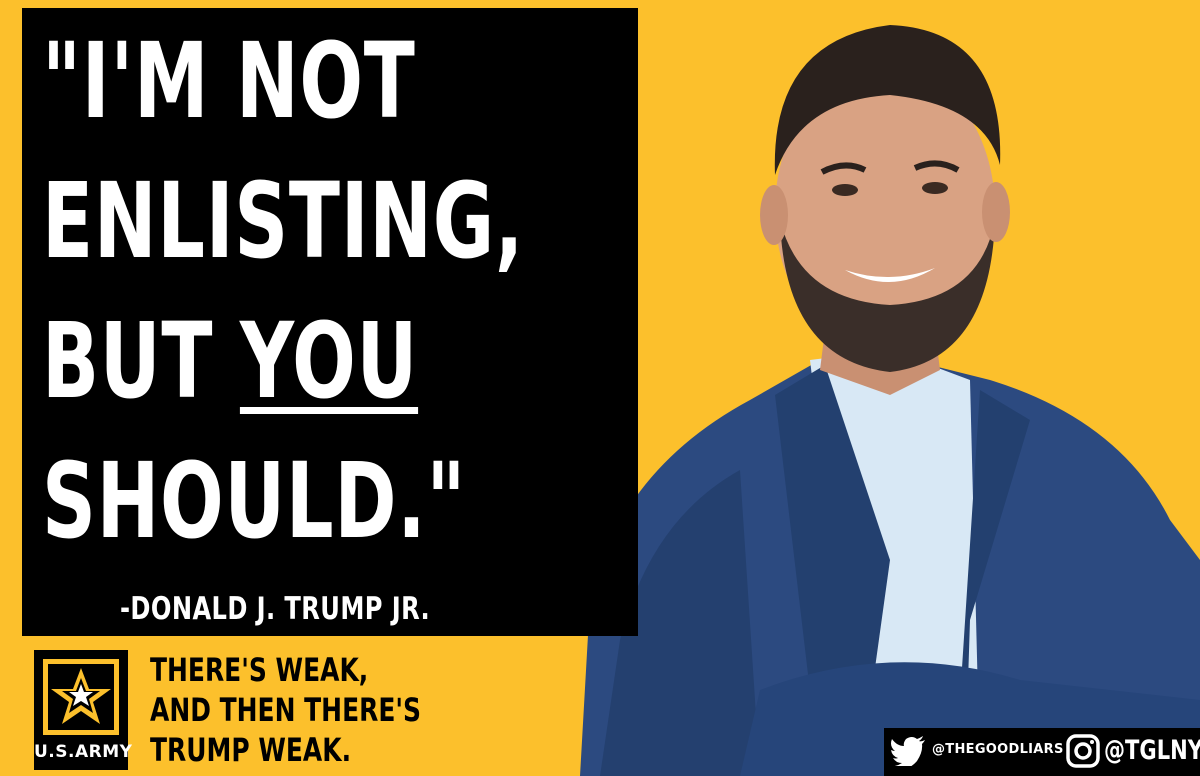 Image resolution: width=1200 pixels, height=776 pixels. Describe the element at coordinates (329, 361) in the screenshot. I see `quote-emphasis: YOU` at that location.